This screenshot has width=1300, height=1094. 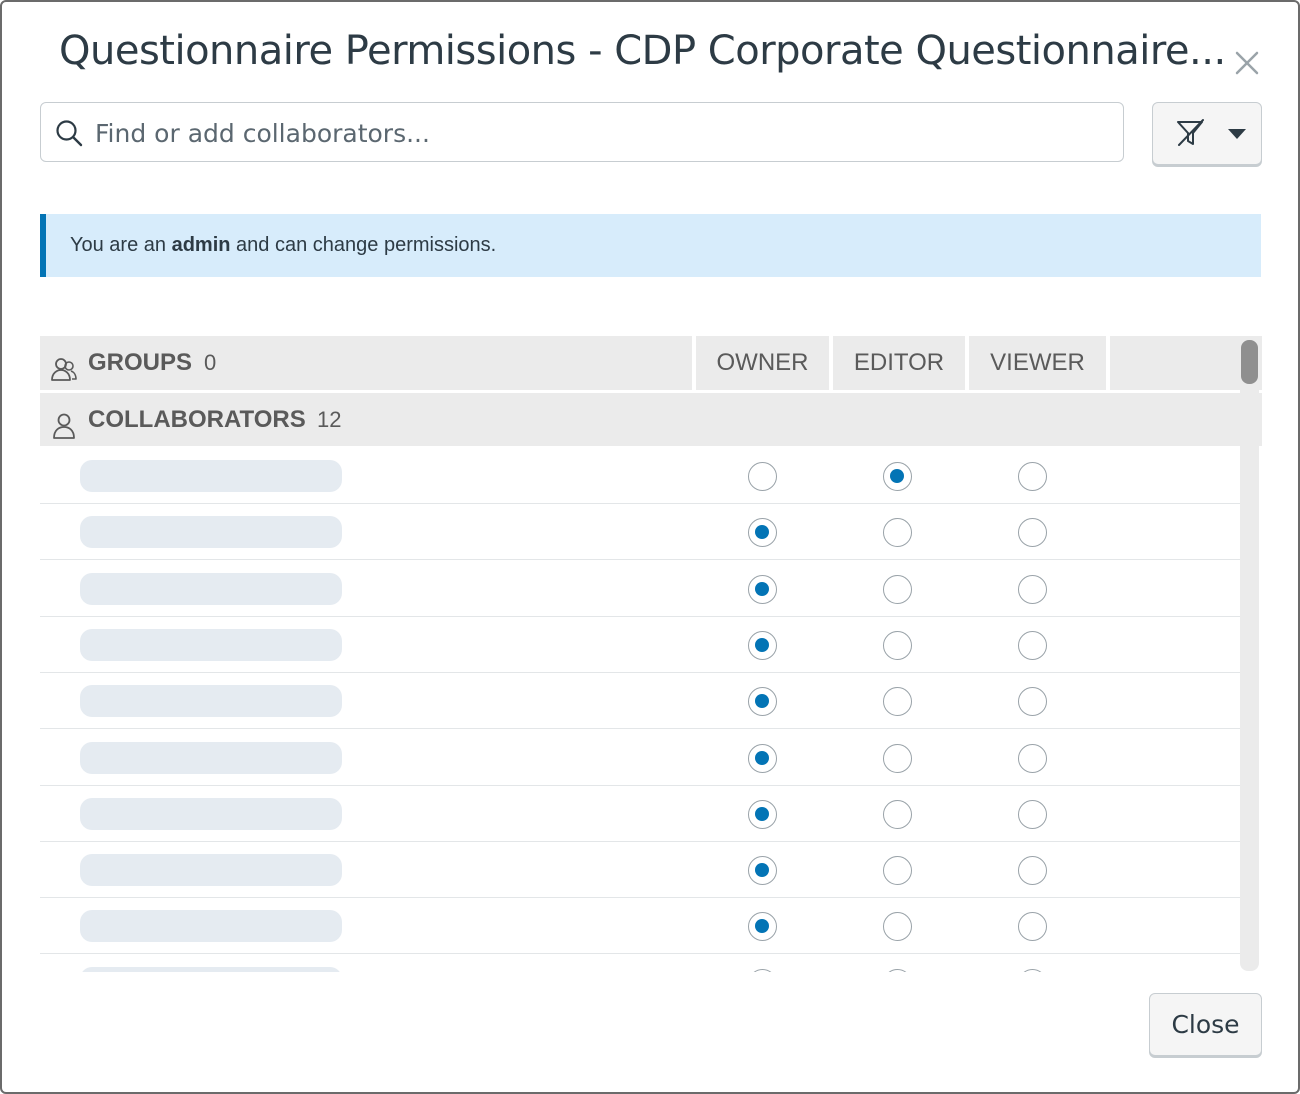 I want to click on search-input, so click(x=605, y=133).